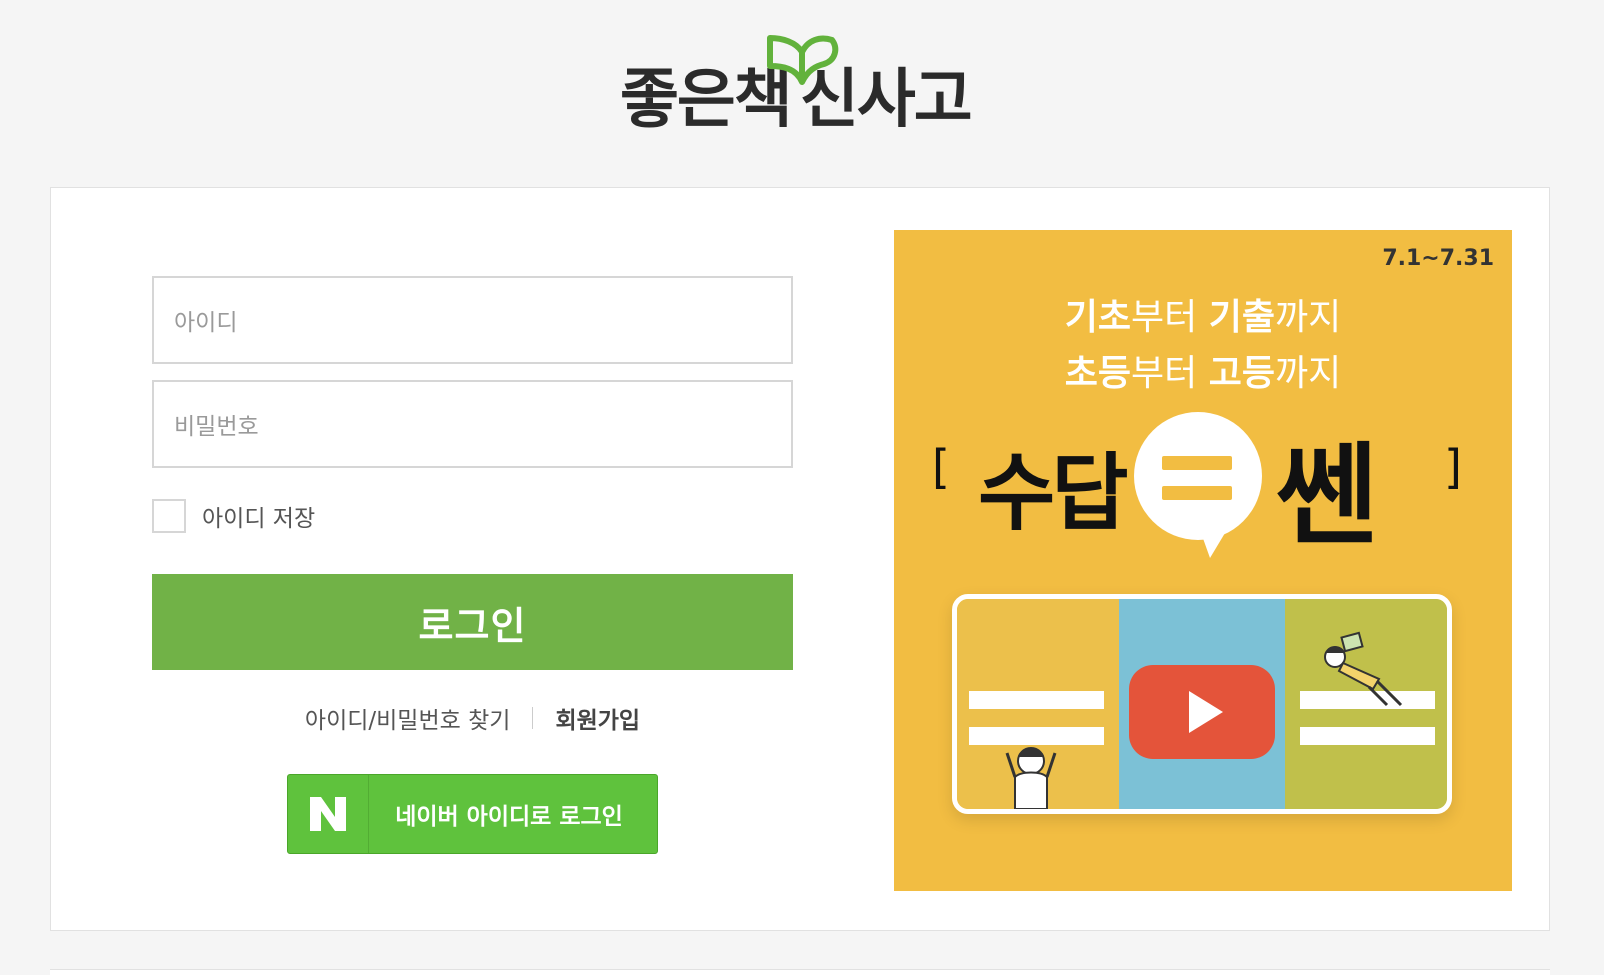 The width and height of the screenshot is (1604, 975). What do you see at coordinates (1053, 493) in the screenshot?
I see `brand-left-text: 수답` at bounding box center [1053, 493].